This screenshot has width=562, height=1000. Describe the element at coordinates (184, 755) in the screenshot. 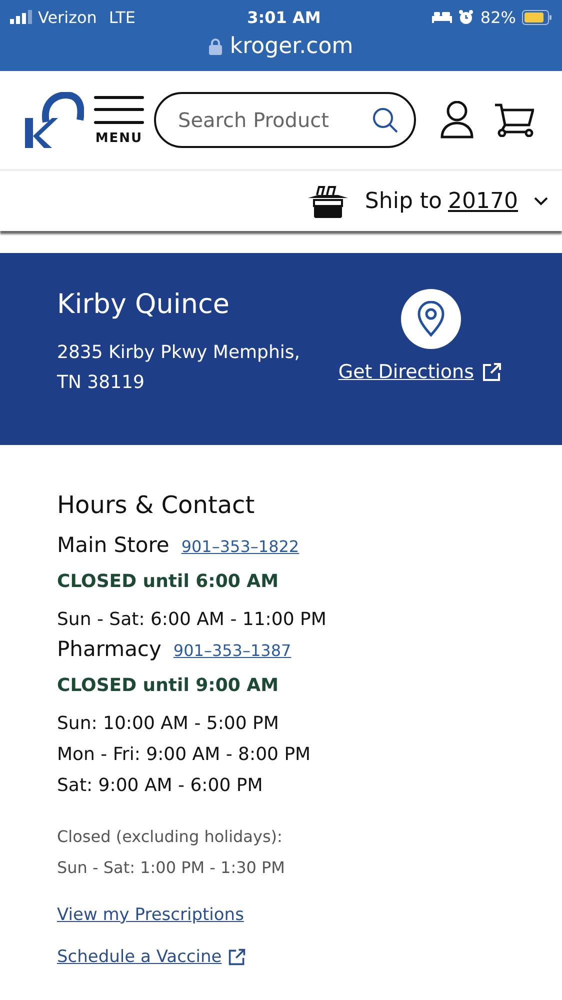

I see `hours-text: Mon - Fri: 9:00 AM - 8:00 PM` at that location.